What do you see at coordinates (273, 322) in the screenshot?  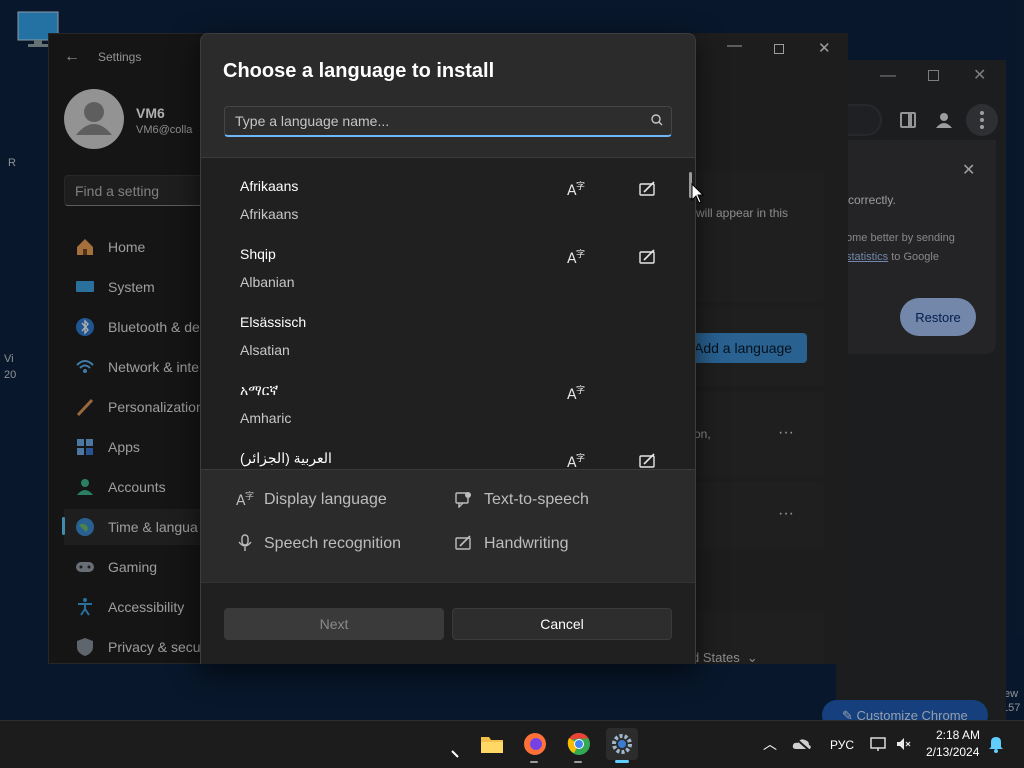 I see `language-native-name: Elsässisch` at bounding box center [273, 322].